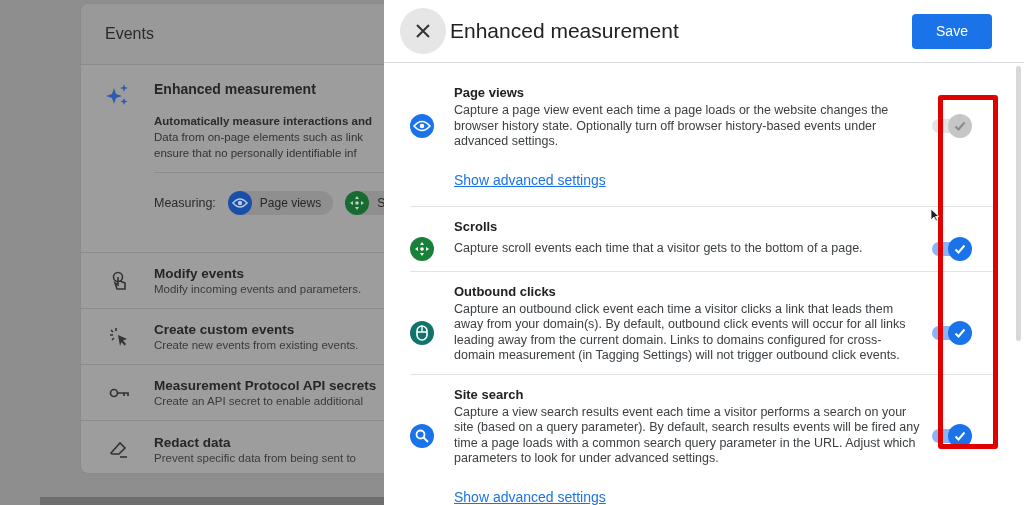 The width and height of the screenshot is (1024, 505). What do you see at coordinates (530, 496) in the screenshot?
I see `advanced-settings-link: Show advanced settings` at bounding box center [530, 496].